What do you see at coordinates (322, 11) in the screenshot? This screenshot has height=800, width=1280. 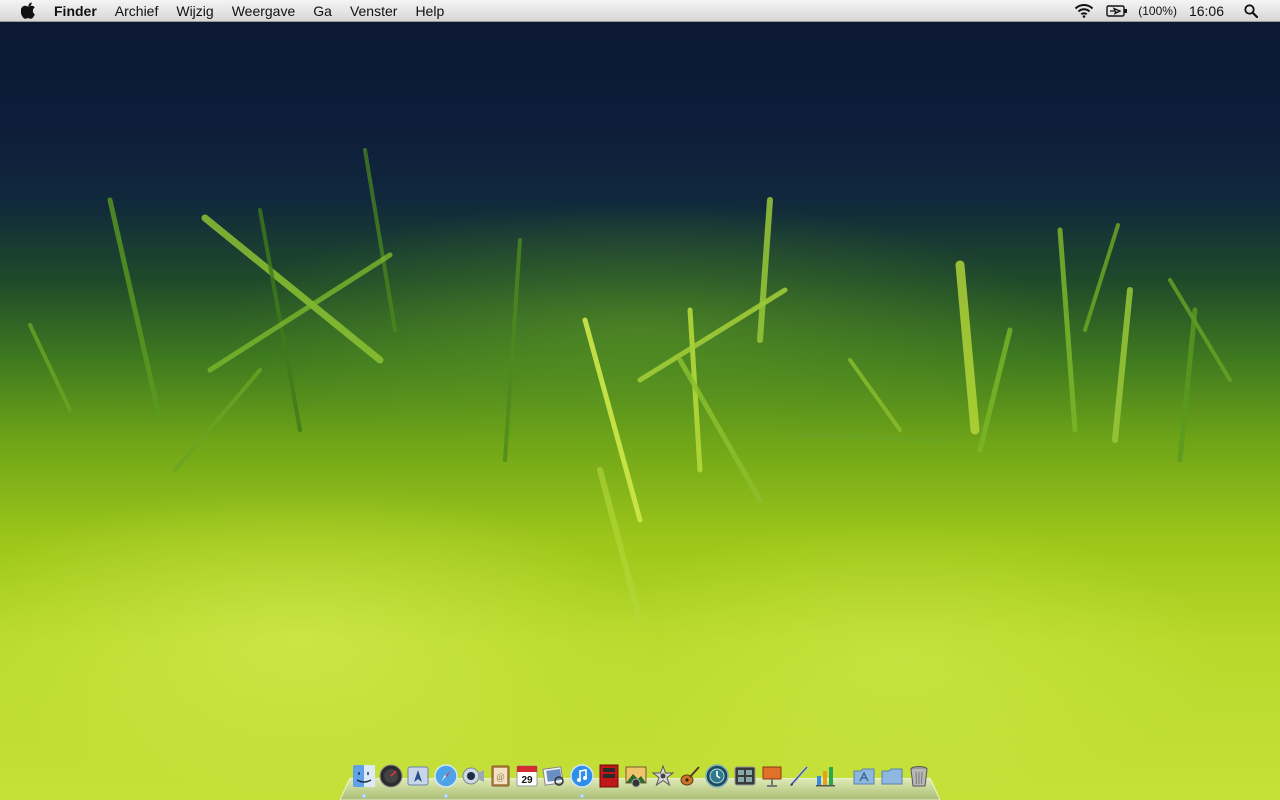 I see `menu-ga: Ga` at bounding box center [322, 11].